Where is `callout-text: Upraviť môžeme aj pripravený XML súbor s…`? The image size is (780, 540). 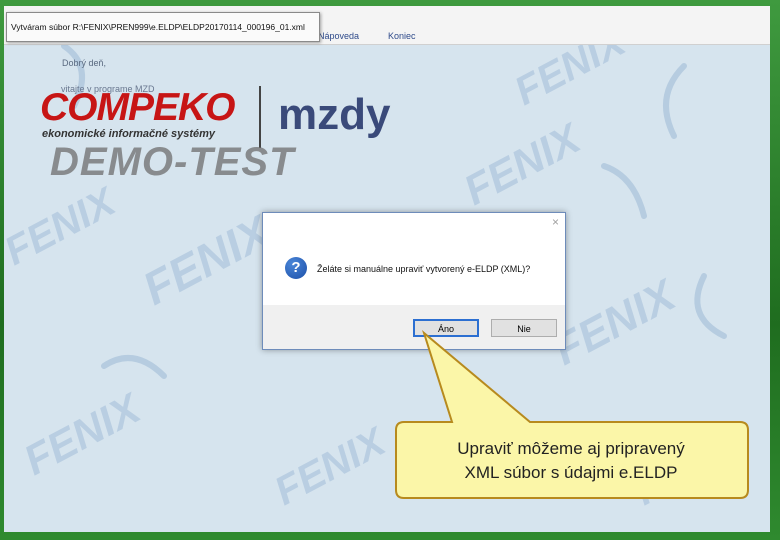
callout-text: Upraviť môžeme aj pripravený XML súbor s… is located at coordinates (571, 461).